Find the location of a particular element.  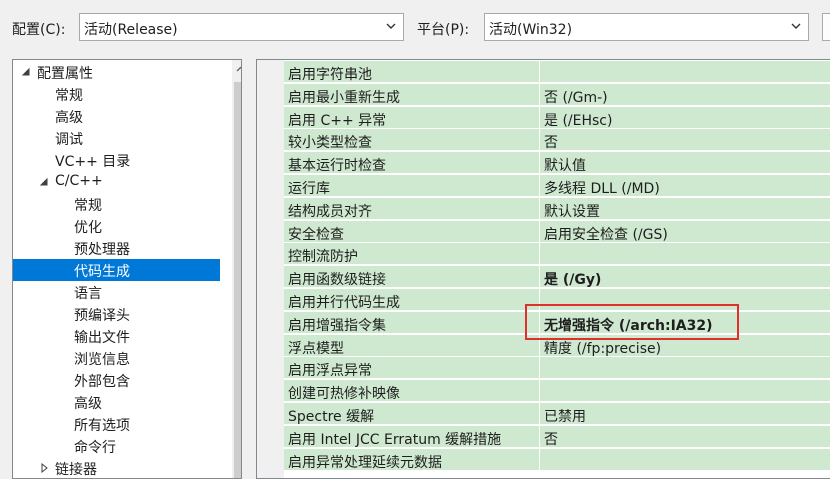

tree-item-label: 输出文件 is located at coordinates (102, 338).